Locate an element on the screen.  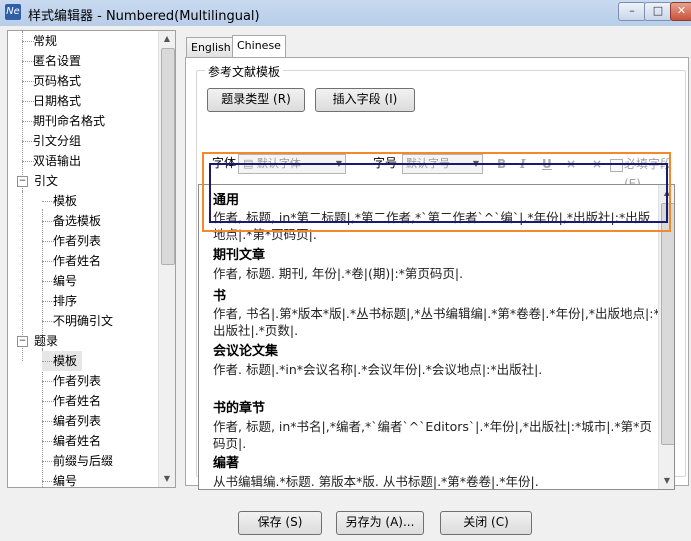
tree-item-editor-lists: 编者列表 is located at coordinates (71, 421).